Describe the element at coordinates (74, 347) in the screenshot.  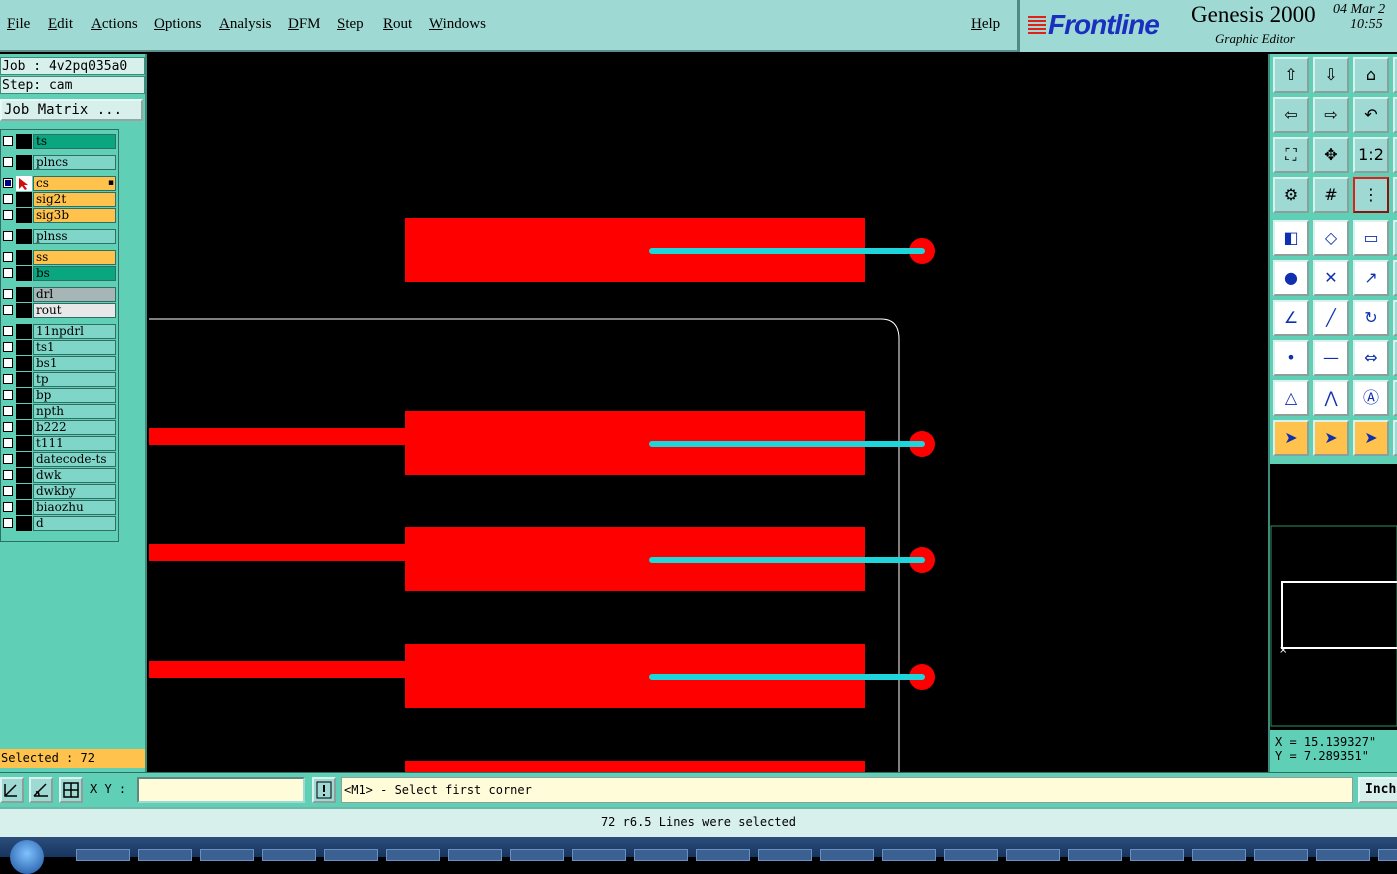
I see `layer-name: ts1` at that location.